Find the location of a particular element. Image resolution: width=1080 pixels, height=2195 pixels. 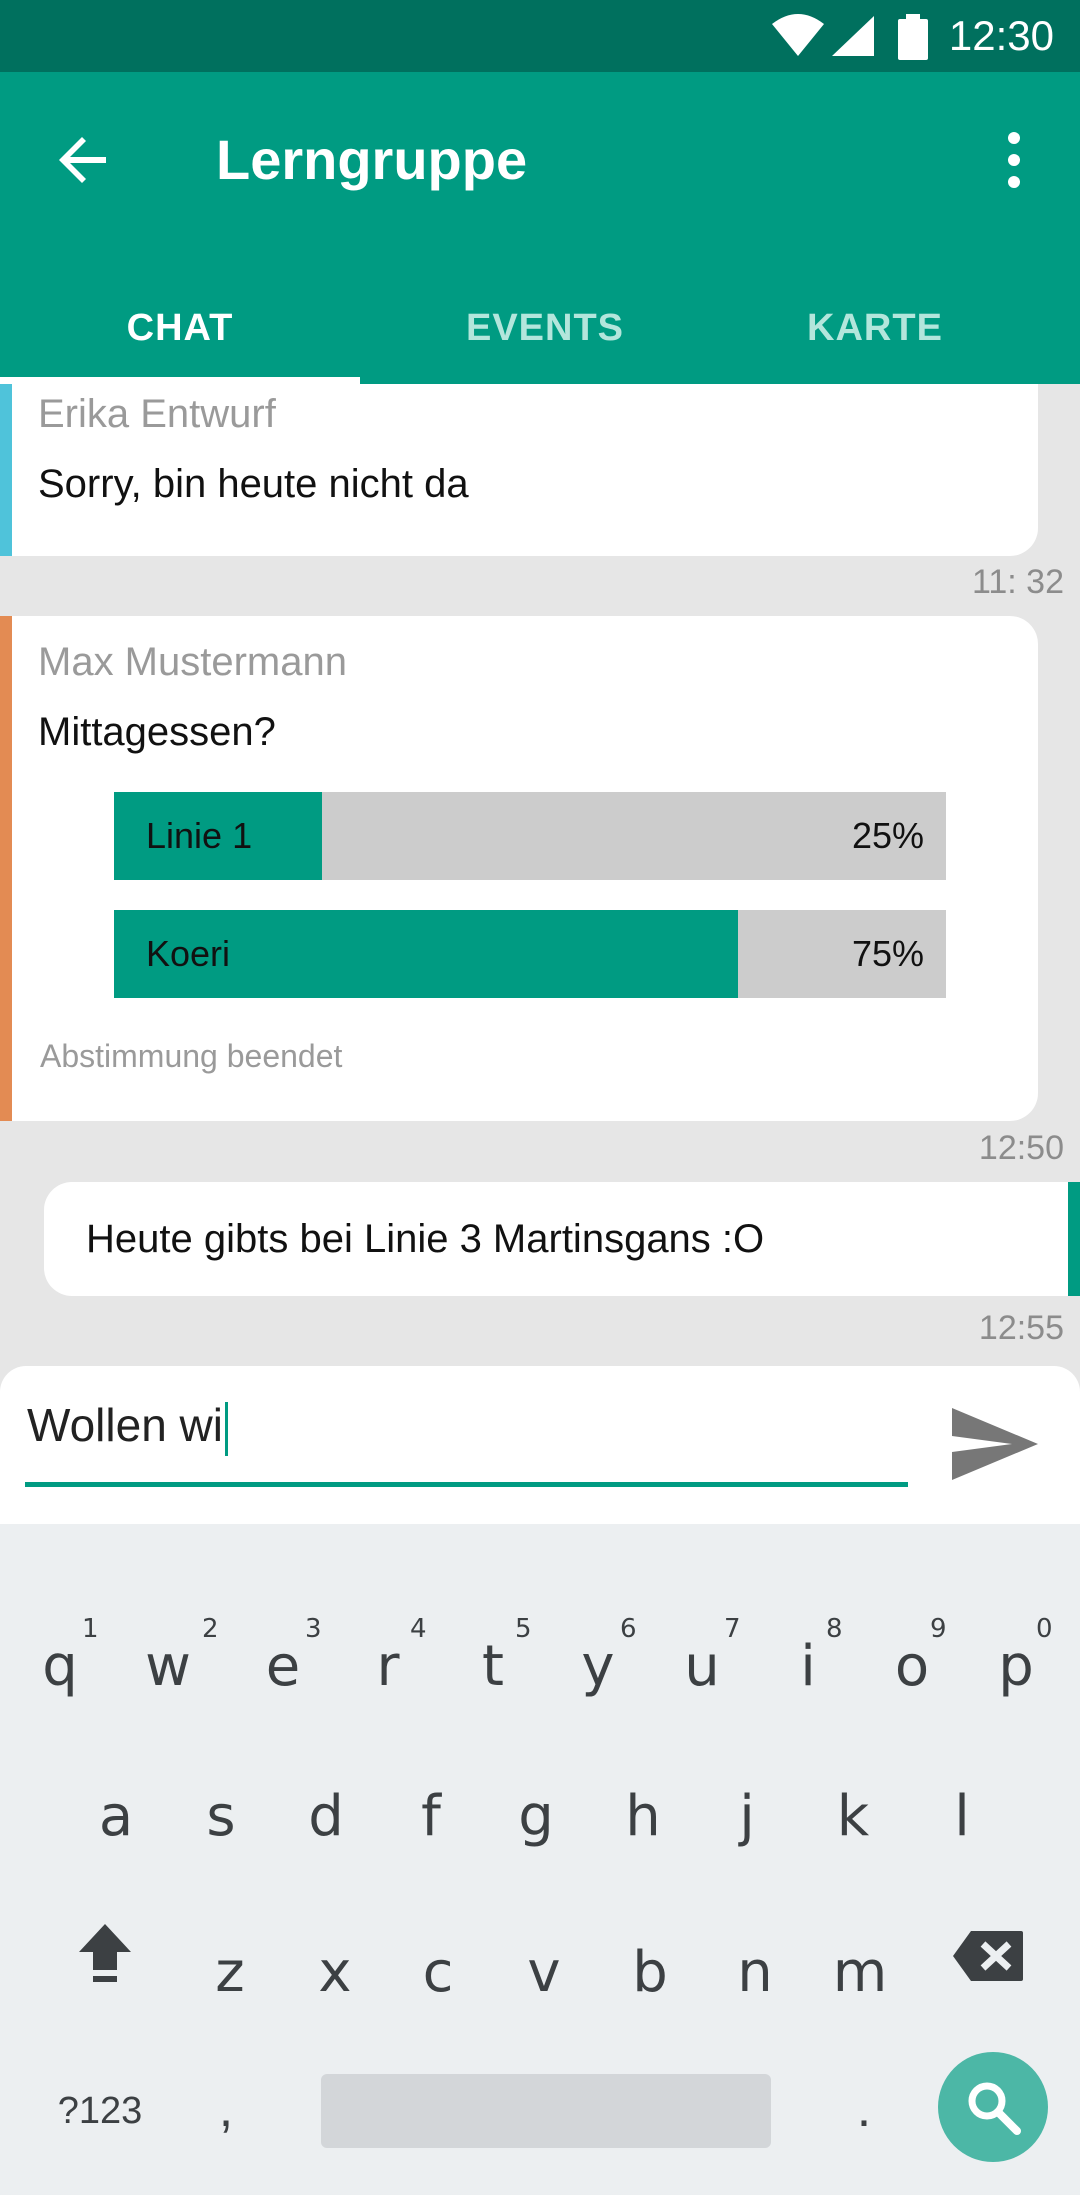

back-arrow-icon is located at coordinates (84, 160).